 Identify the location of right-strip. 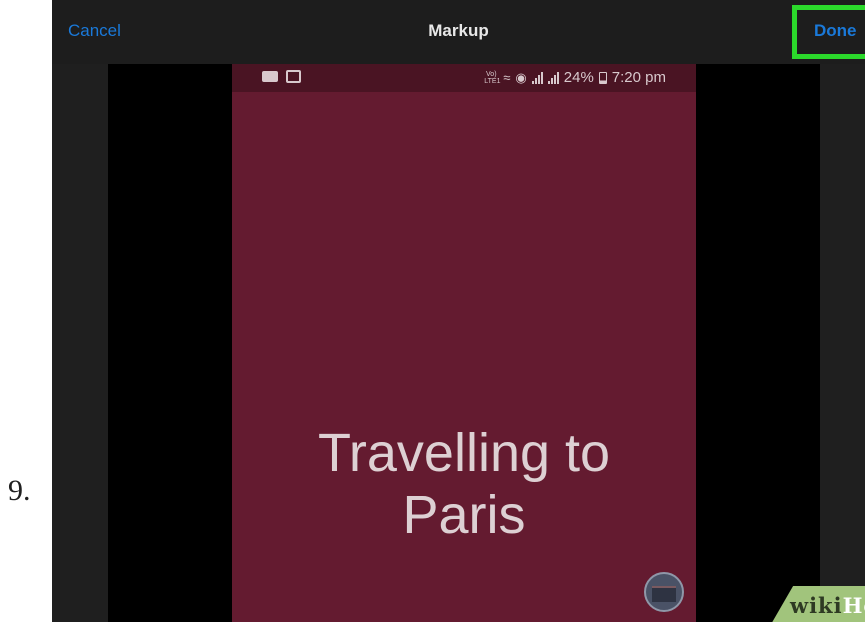
(842, 343).